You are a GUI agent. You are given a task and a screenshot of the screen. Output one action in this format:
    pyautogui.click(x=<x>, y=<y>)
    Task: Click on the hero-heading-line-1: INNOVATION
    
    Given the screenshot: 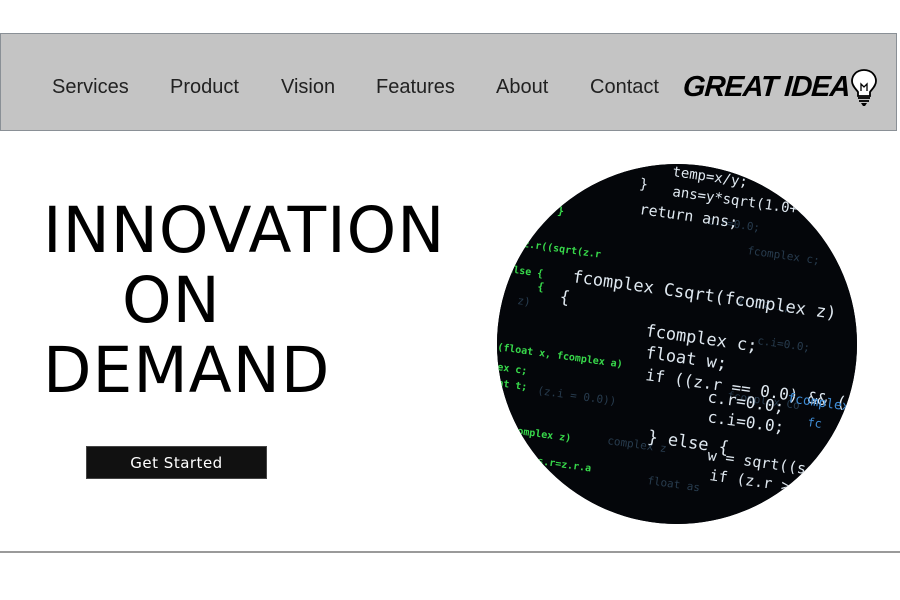 What is the action you would take?
    pyautogui.click(x=244, y=230)
    